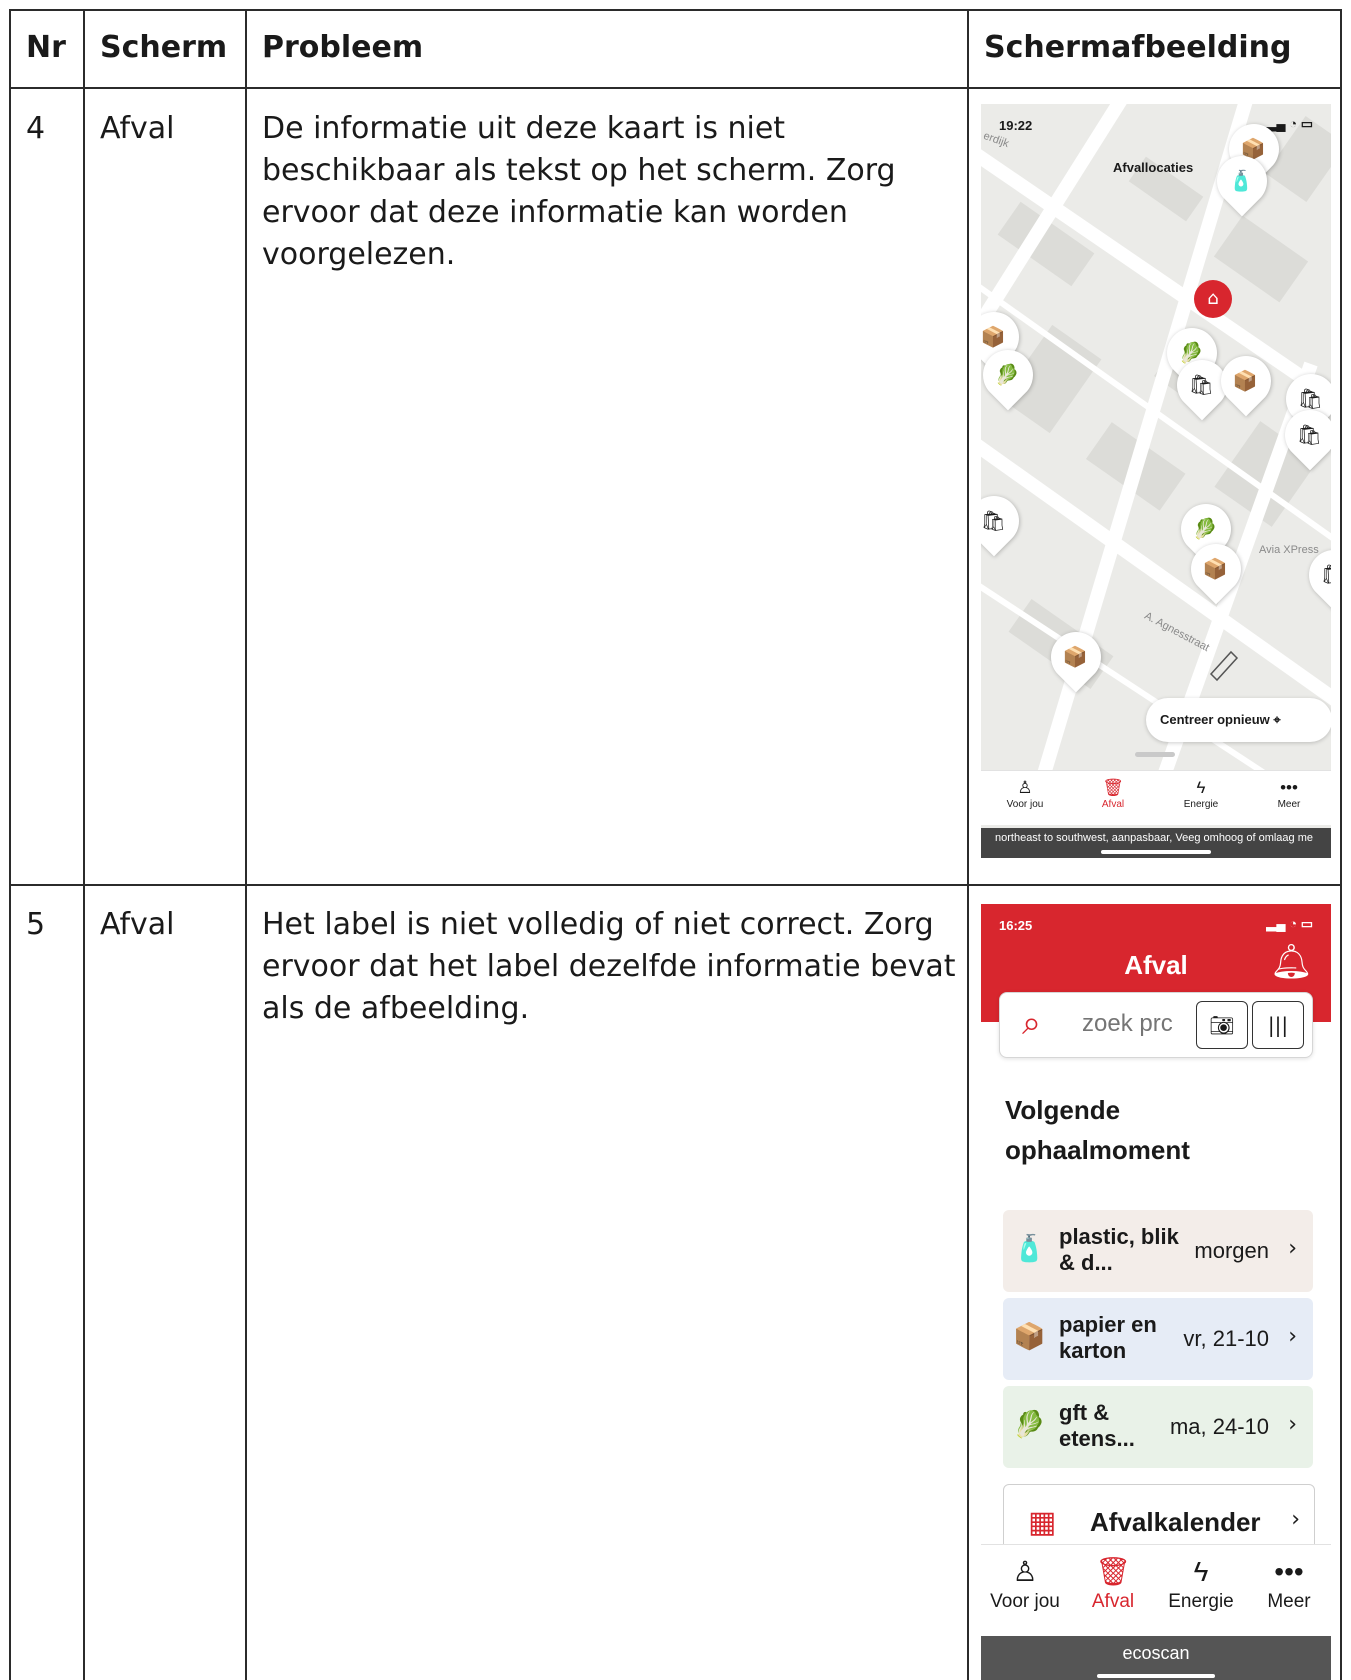 The image size is (1351, 1680). What do you see at coordinates (1097, 1130) in the screenshot?
I see `section-title: Volgende ophaalmoment` at bounding box center [1097, 1130].